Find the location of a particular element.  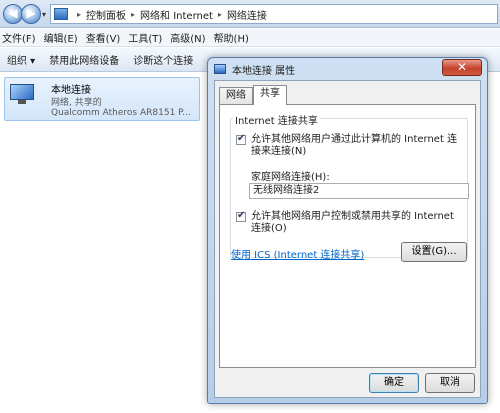

allow-connect-checkbox is located at coordinates (241, 139).